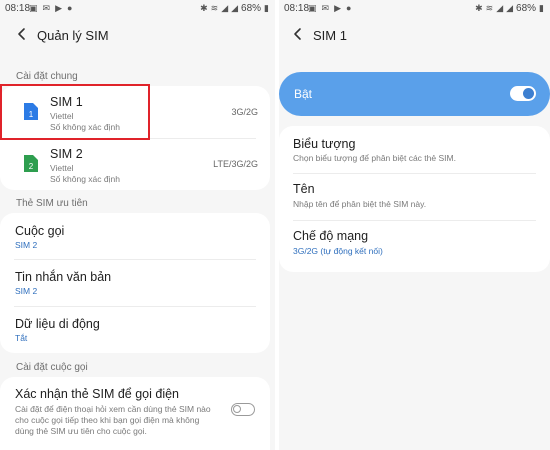 This screenshot has width=550, height=450. Describe the element at coordinates (338, 251) in the screenshot. I see `item-value: 3G/2G (tự động kết nối)` at that location.